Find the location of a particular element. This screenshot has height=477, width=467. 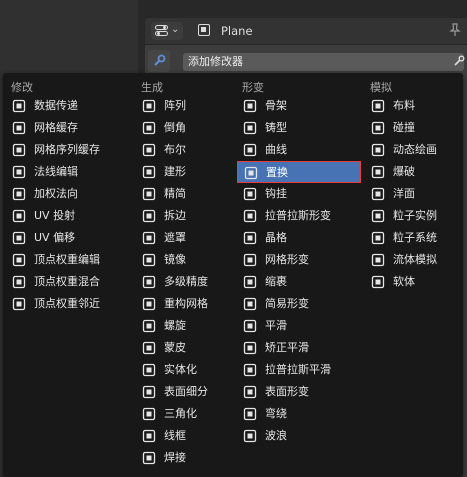

menu-item-vertex-weight-proximity: 顶点权重邻近 is located at coordinates (69, 304).